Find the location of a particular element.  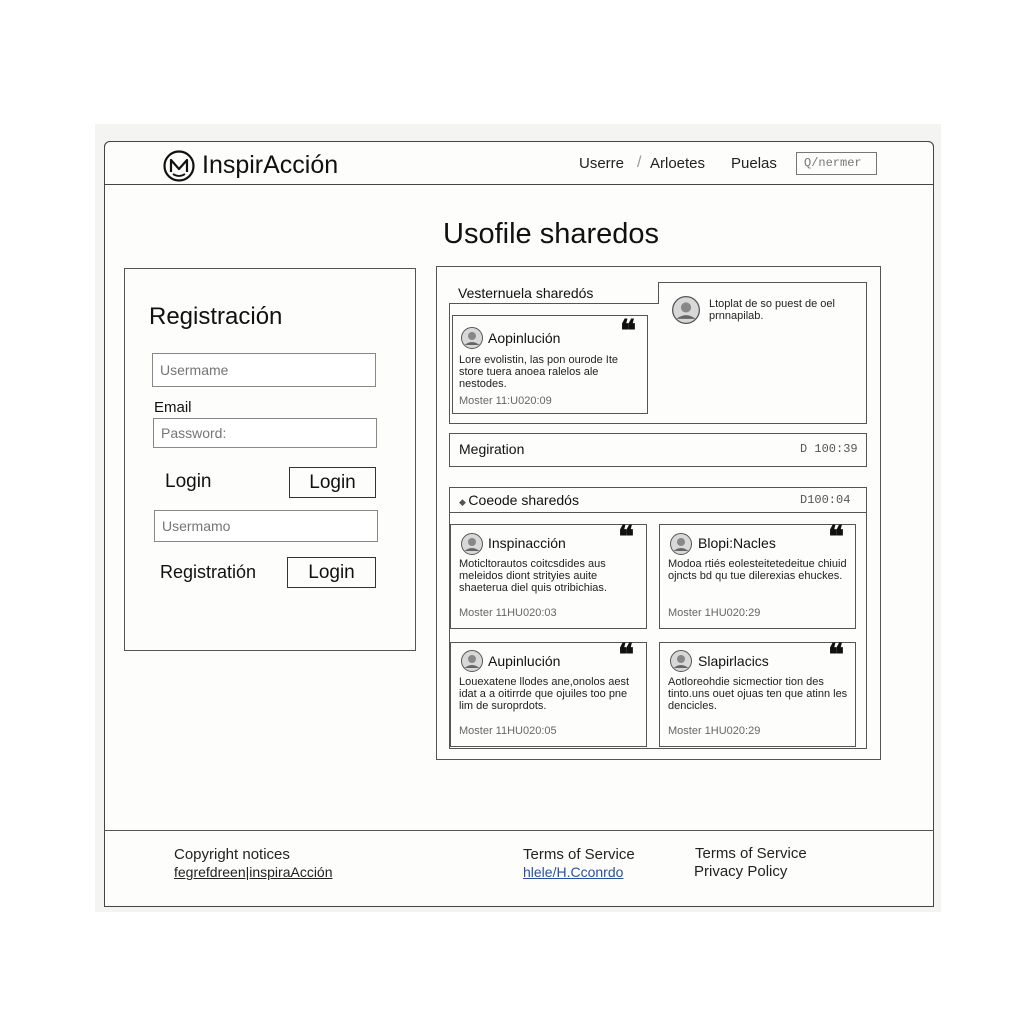

section-time-2: D100:04 is located at coordinates (825, 500).